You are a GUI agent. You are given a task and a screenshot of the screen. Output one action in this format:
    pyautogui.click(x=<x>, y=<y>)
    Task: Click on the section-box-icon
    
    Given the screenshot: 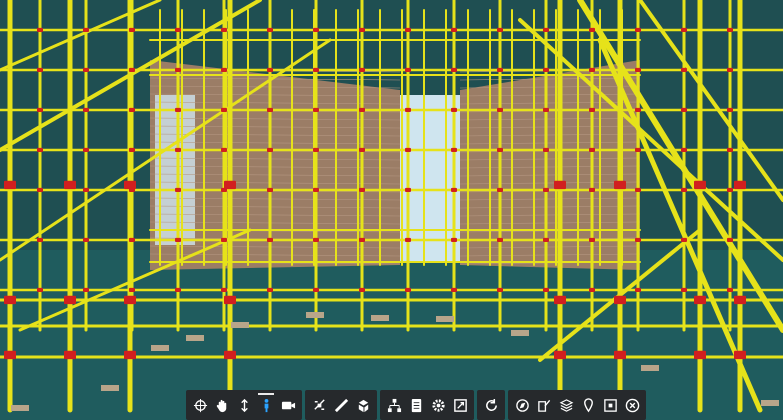 What is the action you would take?
    pyautogui.click(x=363, y=405)
    